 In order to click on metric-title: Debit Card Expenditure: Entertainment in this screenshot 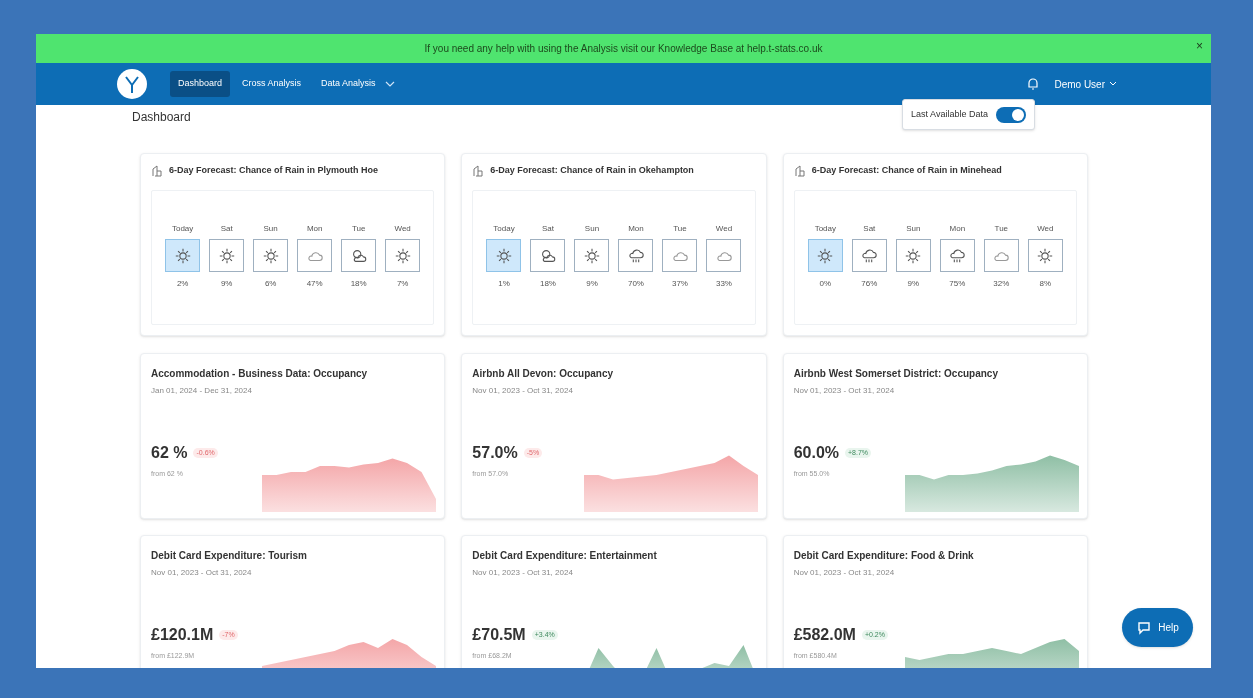, I will do `click(565, 556)`.